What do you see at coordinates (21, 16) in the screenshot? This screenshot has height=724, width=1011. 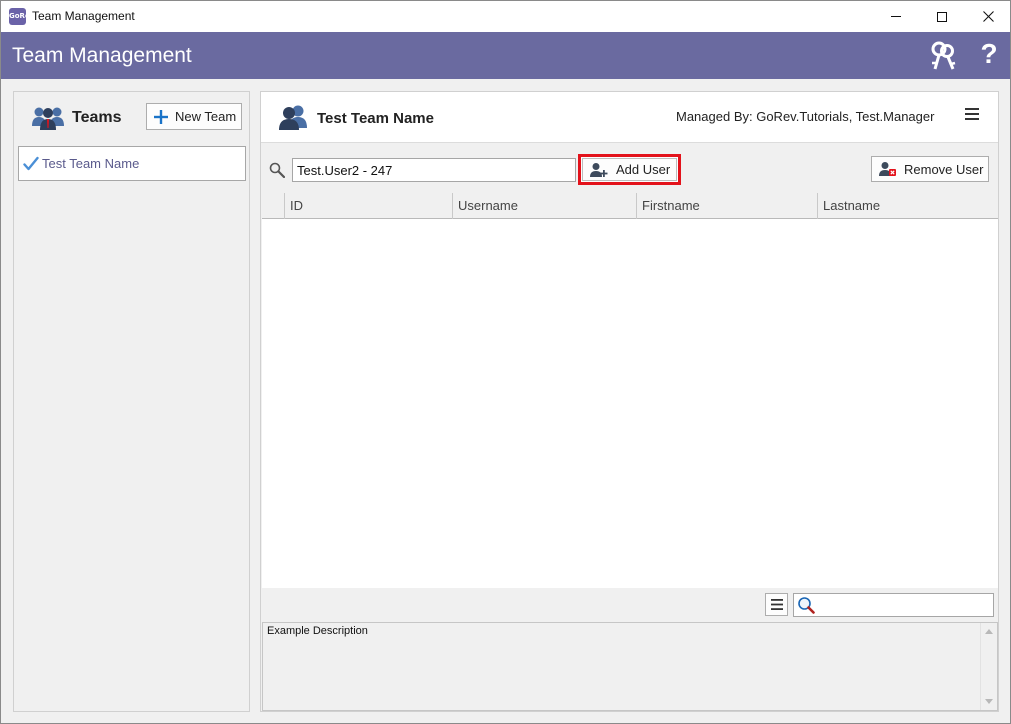 I see `app-logo-icon: GoRev` at bounding box center [21, 16].